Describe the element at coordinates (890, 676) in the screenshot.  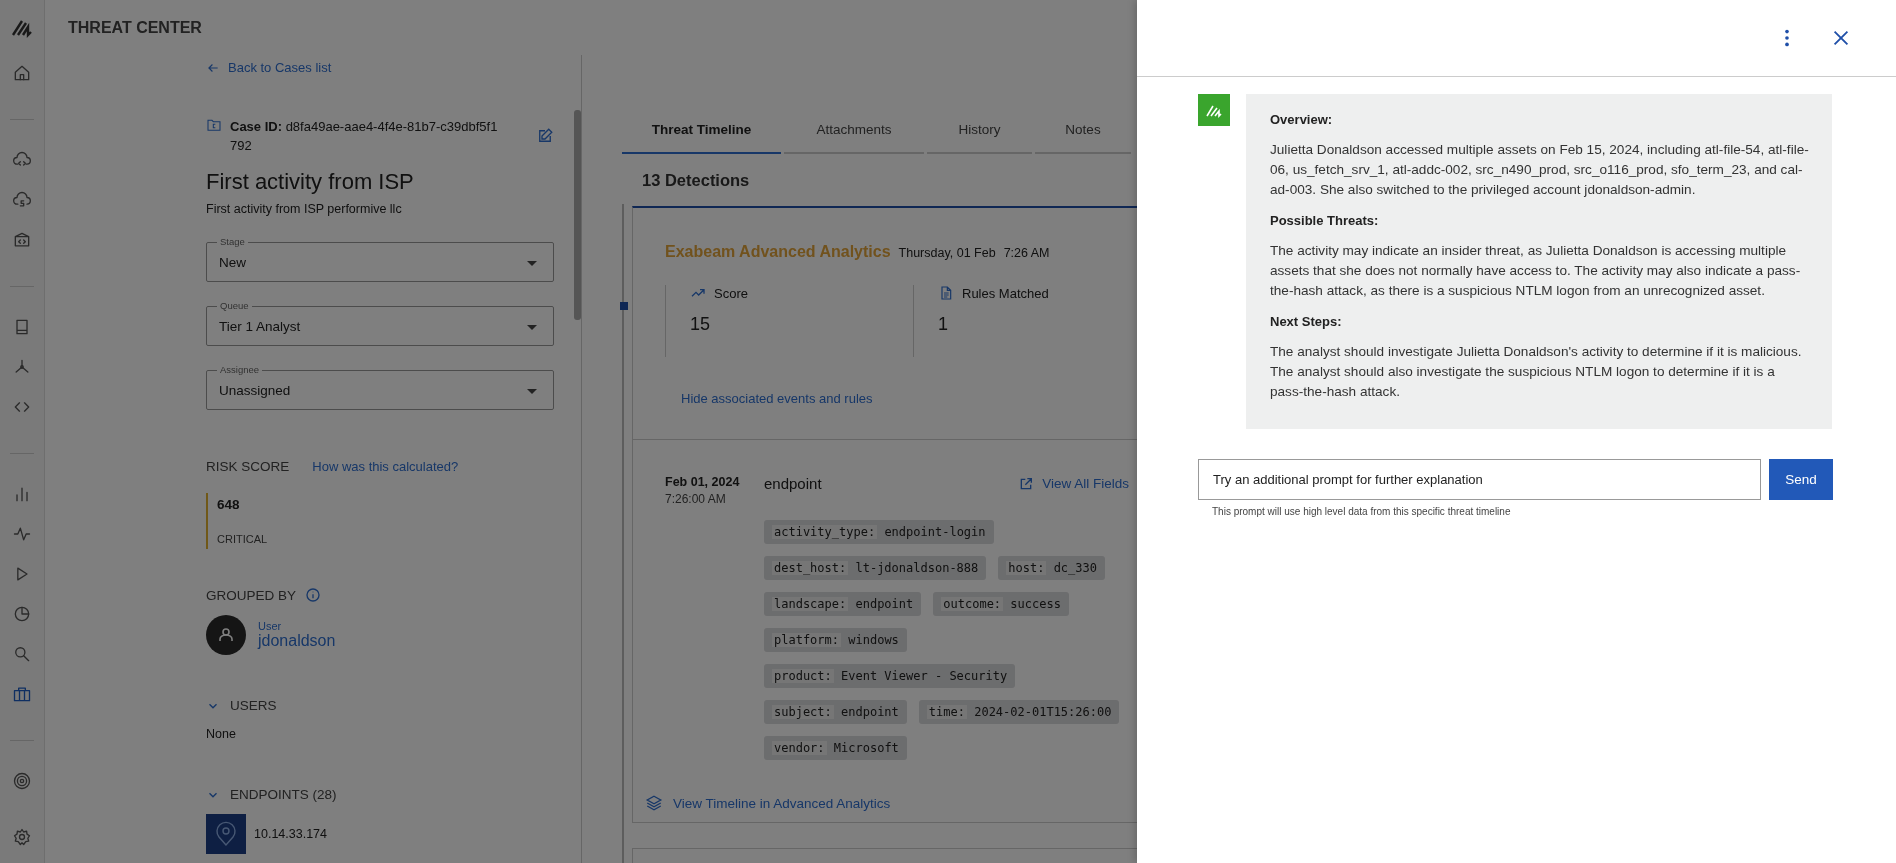
I see `field-chip: product: Event Viewer - Security` at that location.